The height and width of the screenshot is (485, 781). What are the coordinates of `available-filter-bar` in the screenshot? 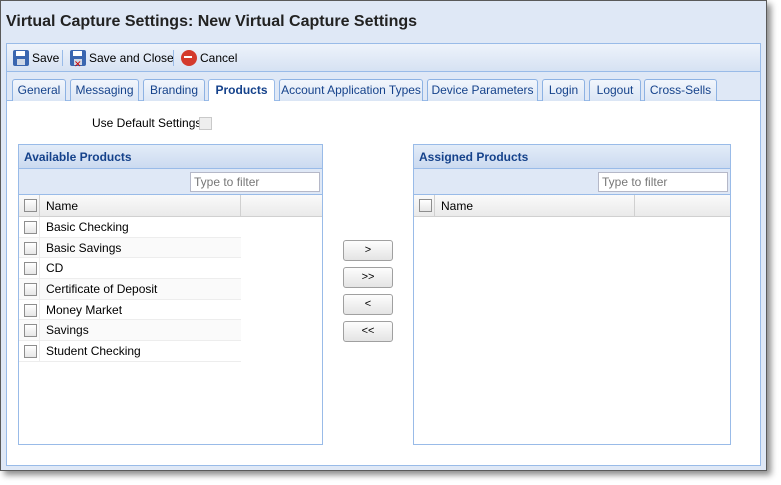 It's located at (170, 182).